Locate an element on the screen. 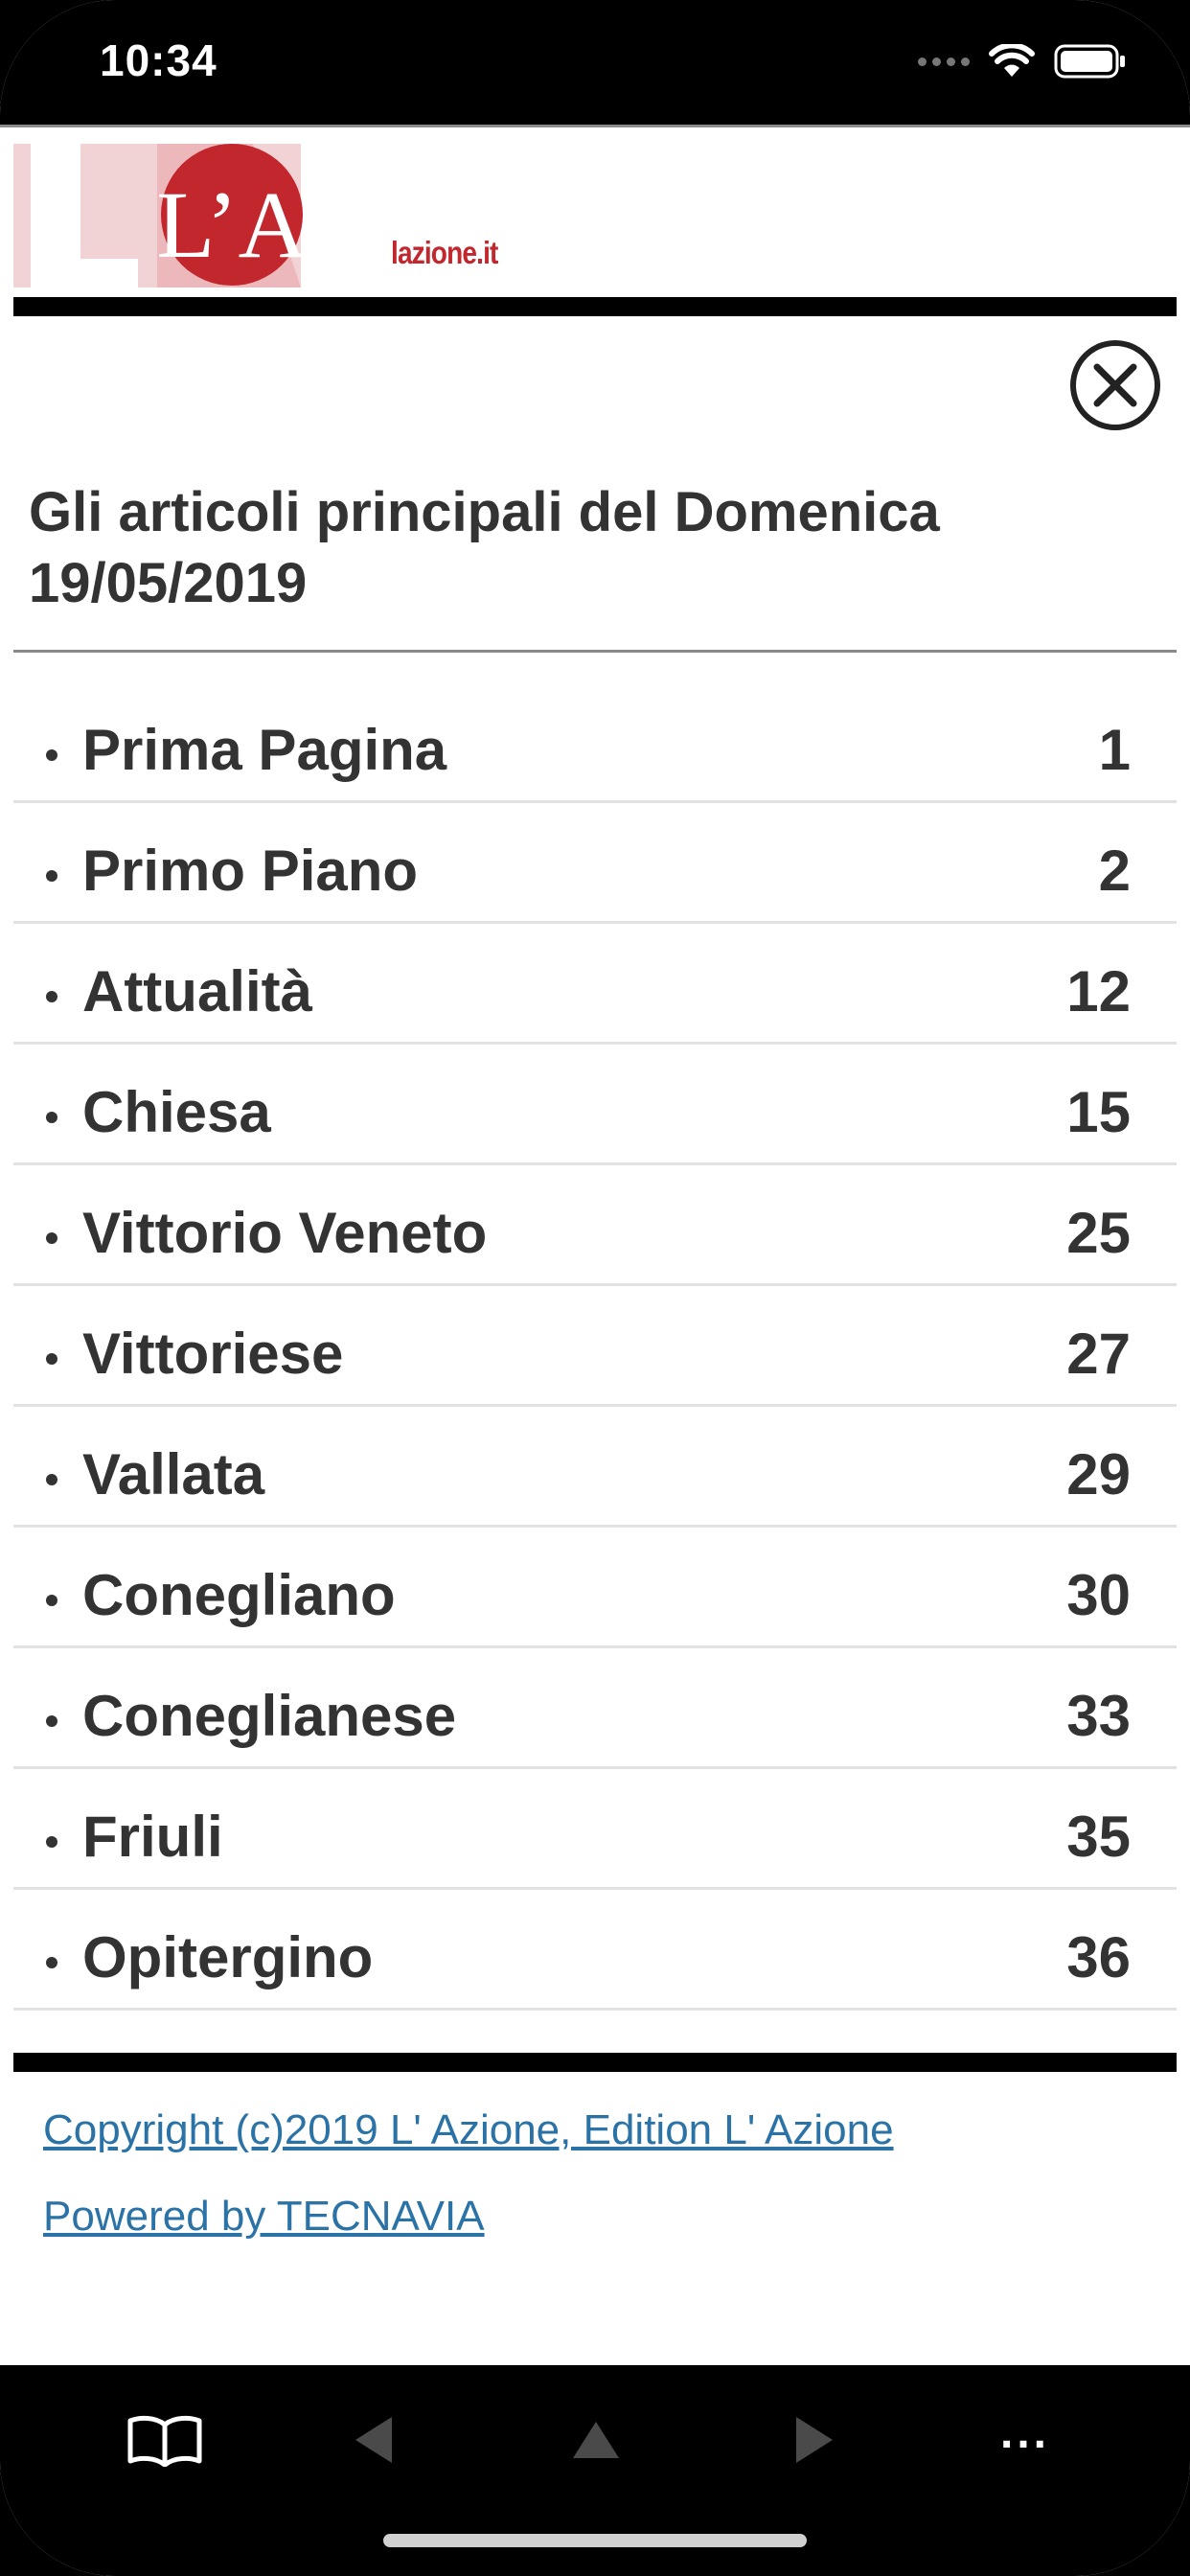 The image size is (1190, 2576). section-page-number: 36 is located at coordinates (1099, 1957).